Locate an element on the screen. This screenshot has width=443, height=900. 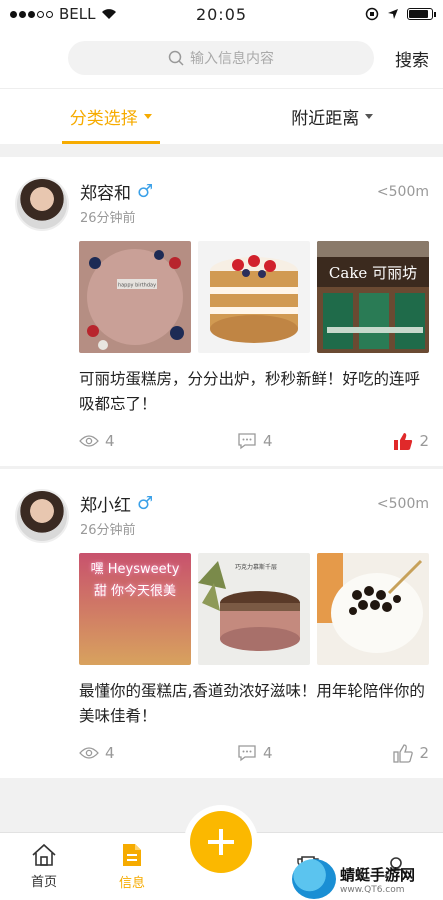
watermark-title: 蜻蜓手游网 is located at coordinates (378, 874).